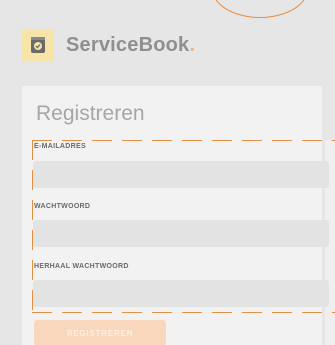 The width and height of the screenshot is (335, 345). What do you see at coordinates (183, 312) in the screenshot?
I see `highlight-bottom-edge` at bounding box center [183, 312].